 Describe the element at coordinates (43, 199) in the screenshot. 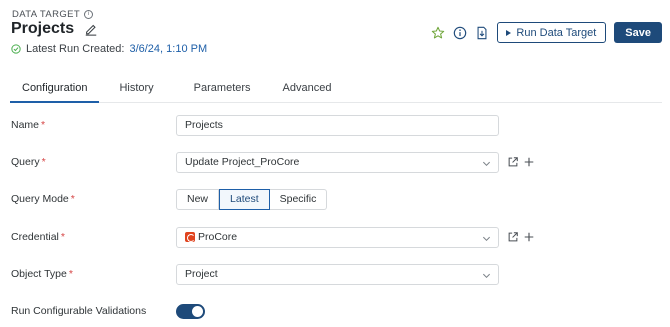

I see `query-mode-label: Query Mode *` at that location.